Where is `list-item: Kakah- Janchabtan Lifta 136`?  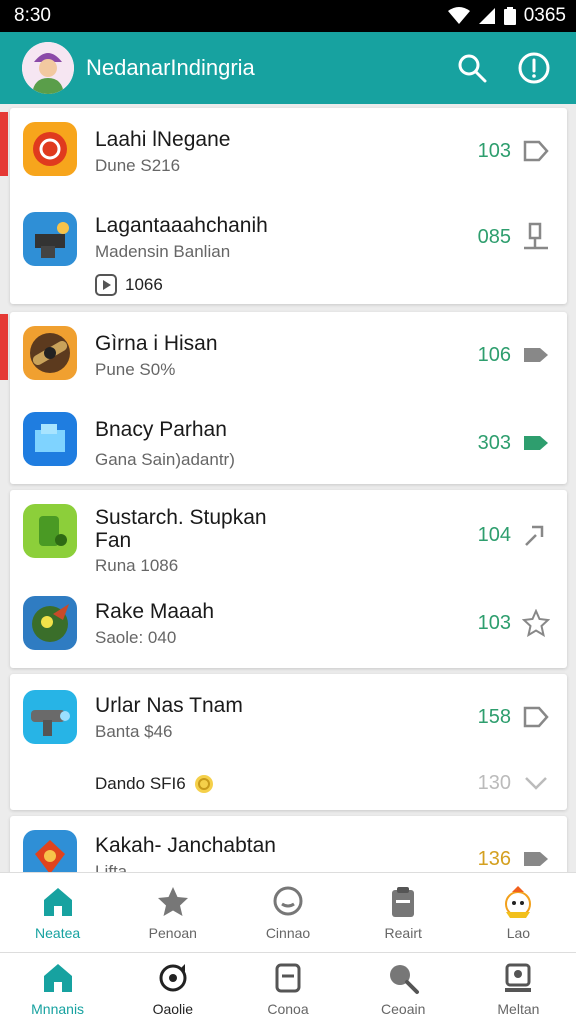 list-item: Kakah- Janchabtan Lifta 136 is located at coordinates (288, 844).